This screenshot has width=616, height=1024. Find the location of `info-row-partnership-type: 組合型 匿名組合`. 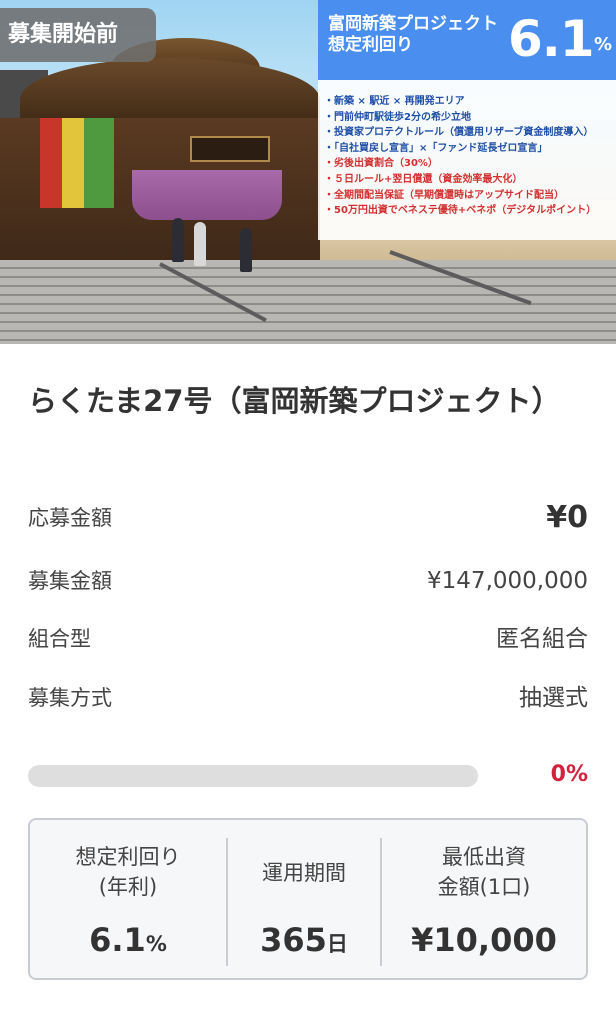

info-row-partnership-type: 組合型 匿名組合 is located at coordinates (308, 639).